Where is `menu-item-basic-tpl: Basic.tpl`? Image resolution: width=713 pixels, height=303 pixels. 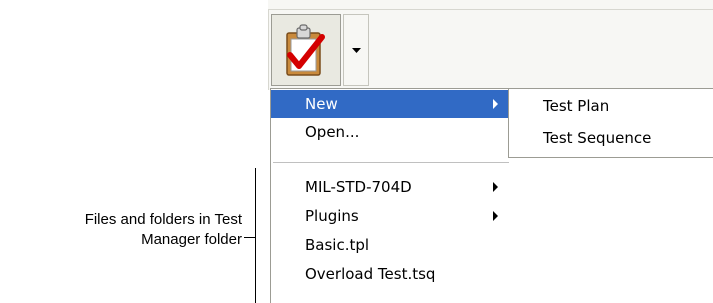
menu-item-basic-tpl: Basic.tpl is located at coordinates (390, 245).